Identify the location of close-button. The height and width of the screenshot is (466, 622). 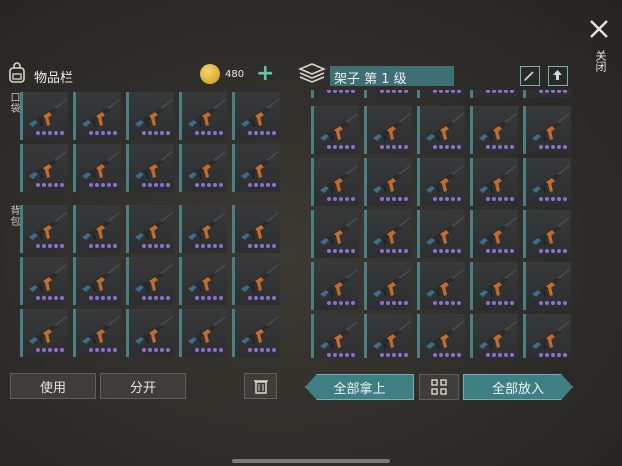
(599, 29).